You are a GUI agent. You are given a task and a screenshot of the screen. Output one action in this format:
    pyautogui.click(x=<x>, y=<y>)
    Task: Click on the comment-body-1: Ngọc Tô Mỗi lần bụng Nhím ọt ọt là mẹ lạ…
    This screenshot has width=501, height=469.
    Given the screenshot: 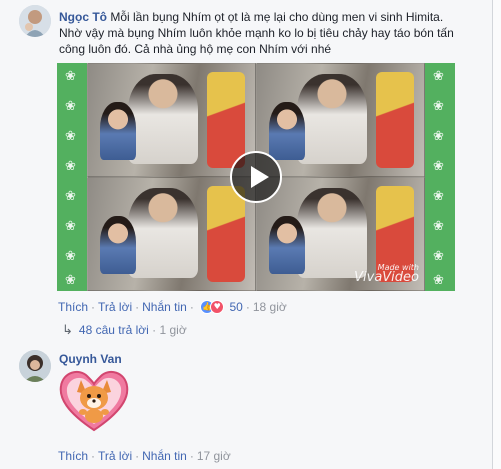 What is the action you would take?
    pyautogui.click(x=259, y=33)
    